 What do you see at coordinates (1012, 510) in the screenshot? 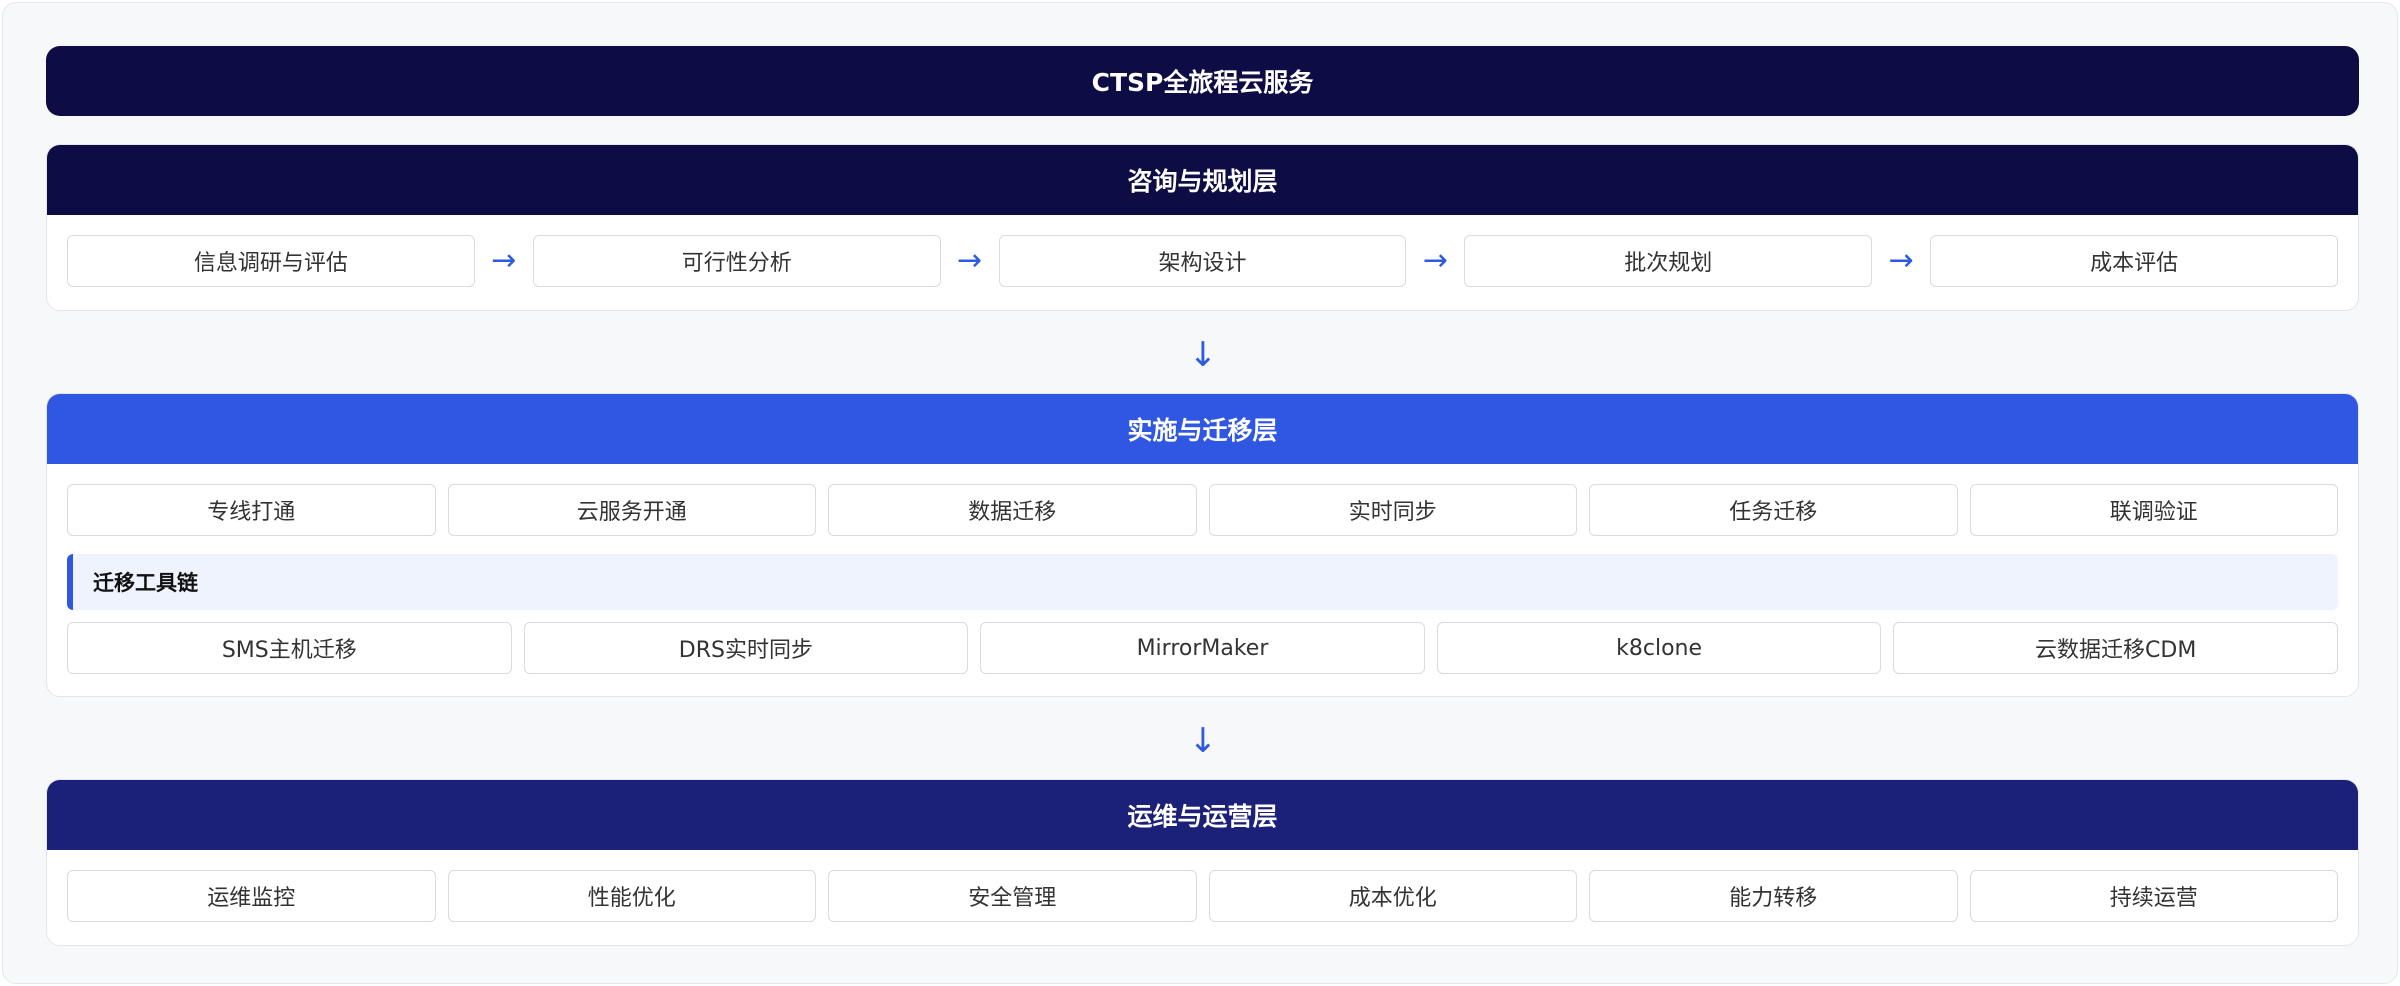
I see `step-box: 数据迁移` at bounding box center [1012, 510].